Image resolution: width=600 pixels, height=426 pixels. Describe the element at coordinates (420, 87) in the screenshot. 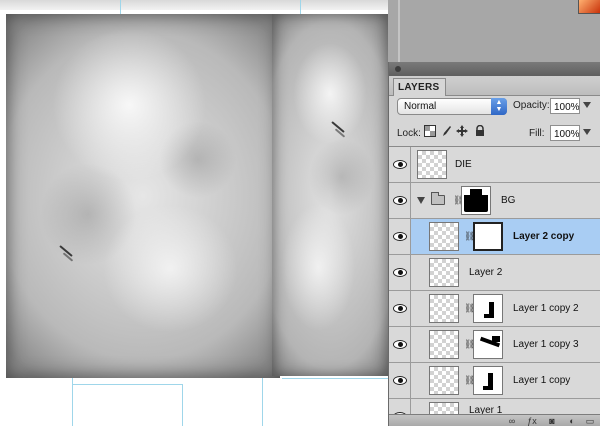

I see `tab-layers: LAYERS` at that location.